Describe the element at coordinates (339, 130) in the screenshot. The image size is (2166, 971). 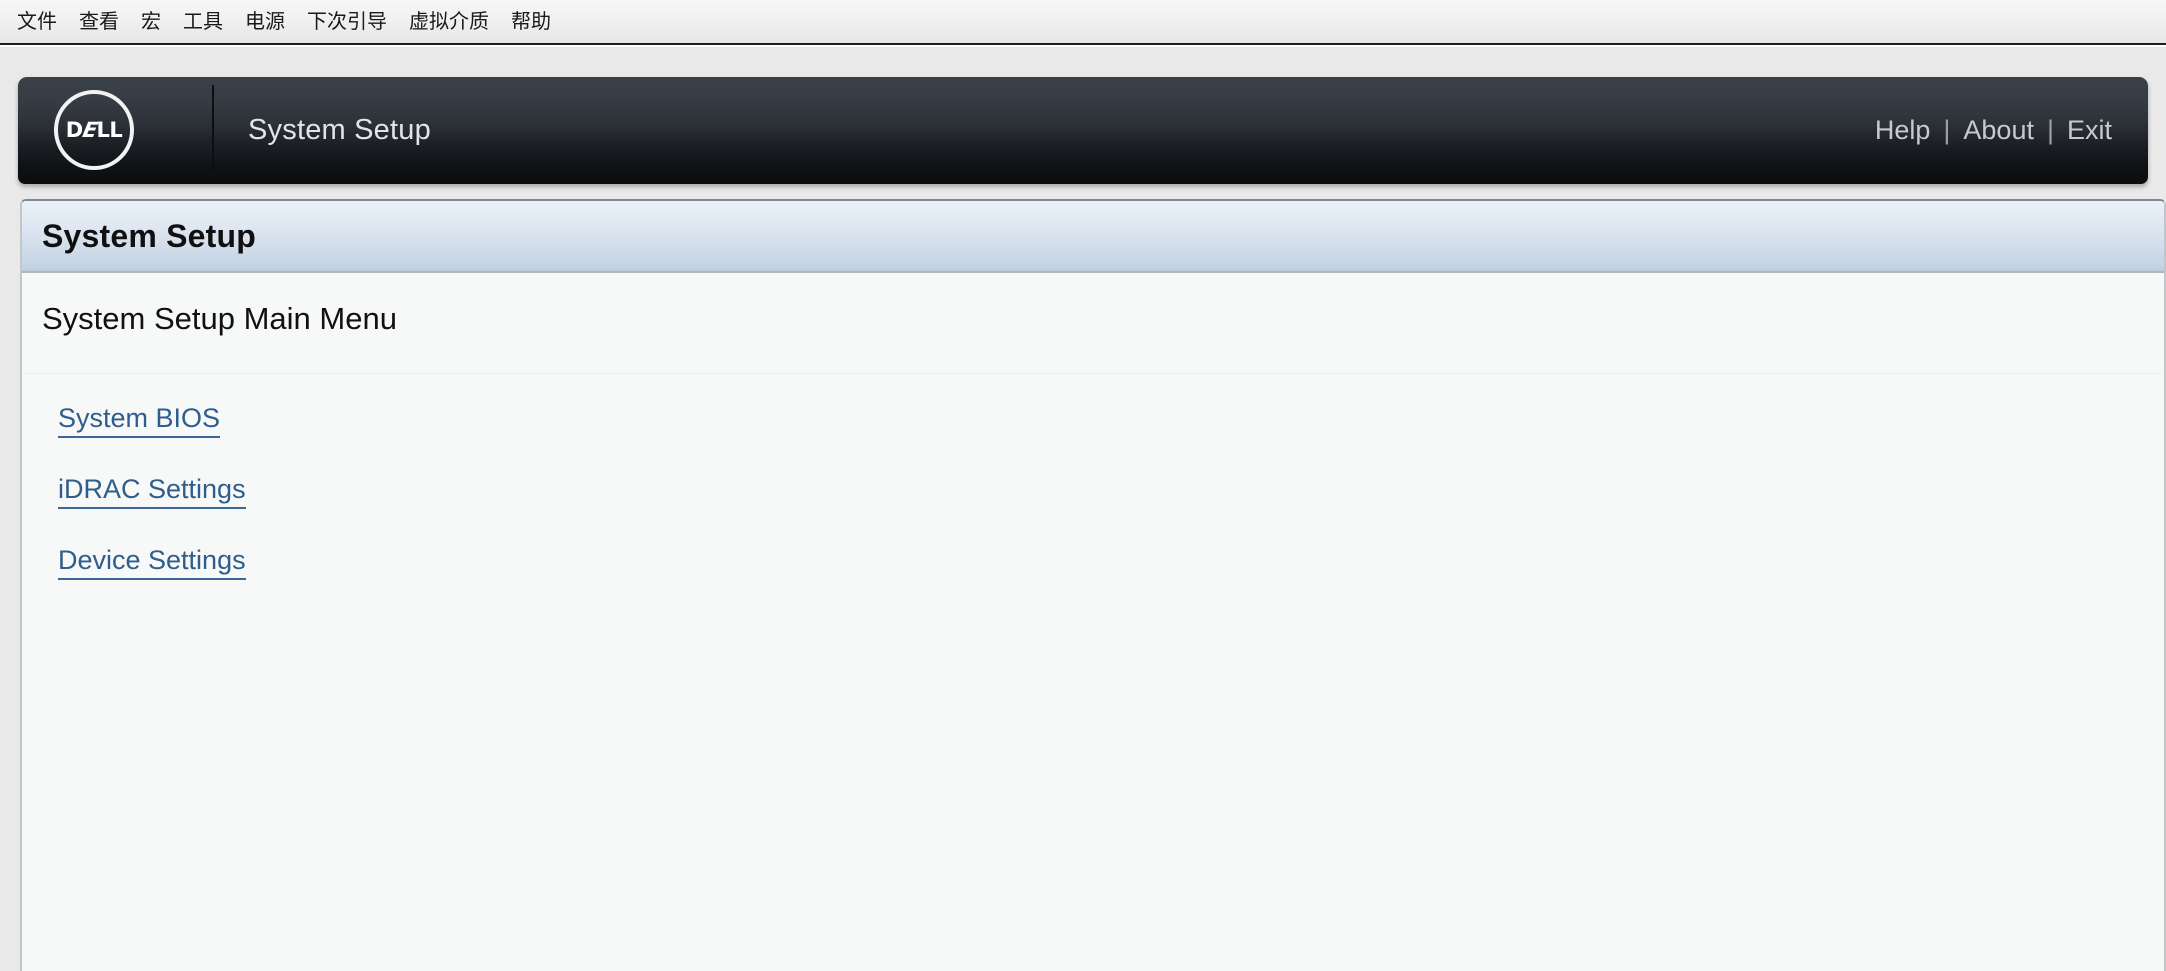
I see `header-app-title: System Setup` at that location.